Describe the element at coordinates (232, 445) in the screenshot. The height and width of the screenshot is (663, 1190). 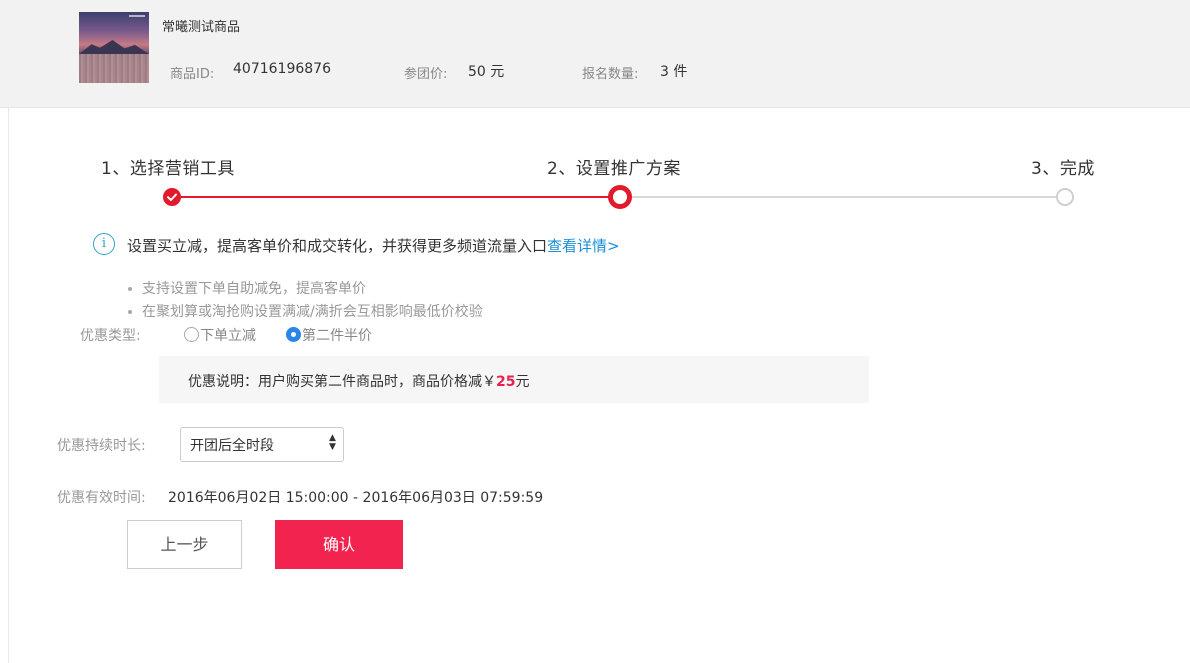
I see `duration-select-value: 开团后全时段` at that location.